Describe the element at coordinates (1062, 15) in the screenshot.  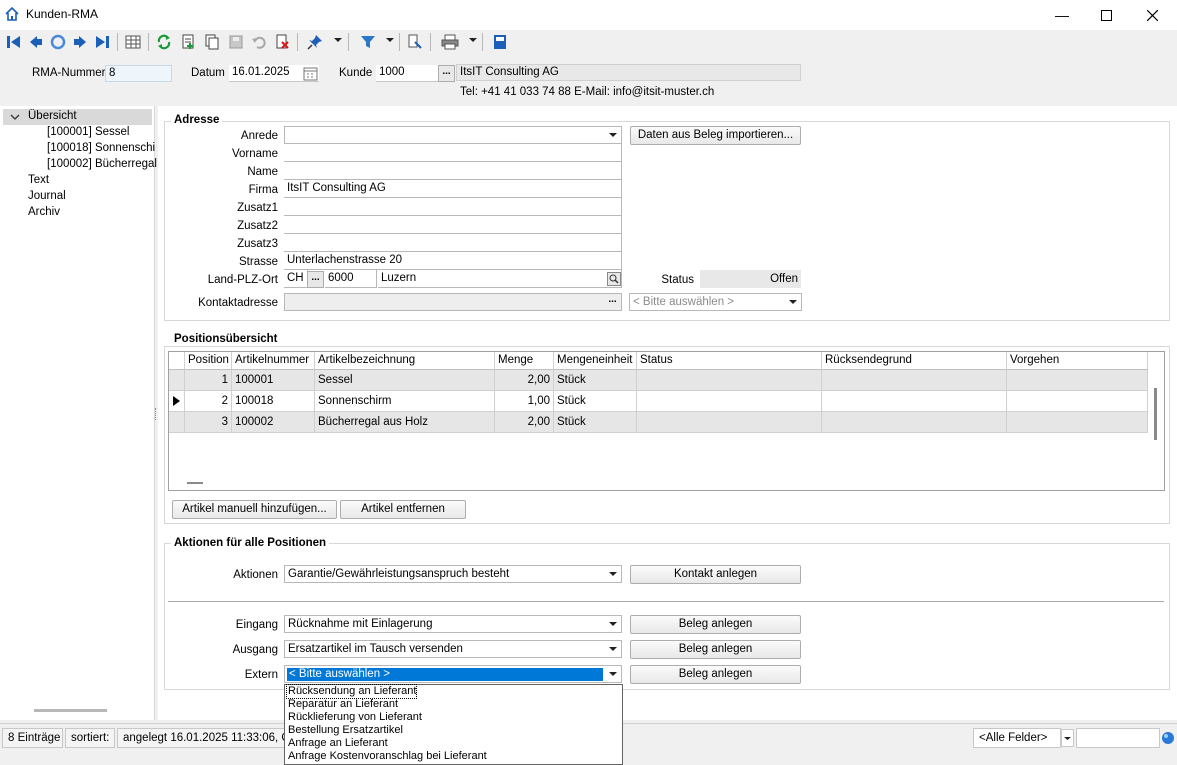
I see `minimize-button: —` at that location.